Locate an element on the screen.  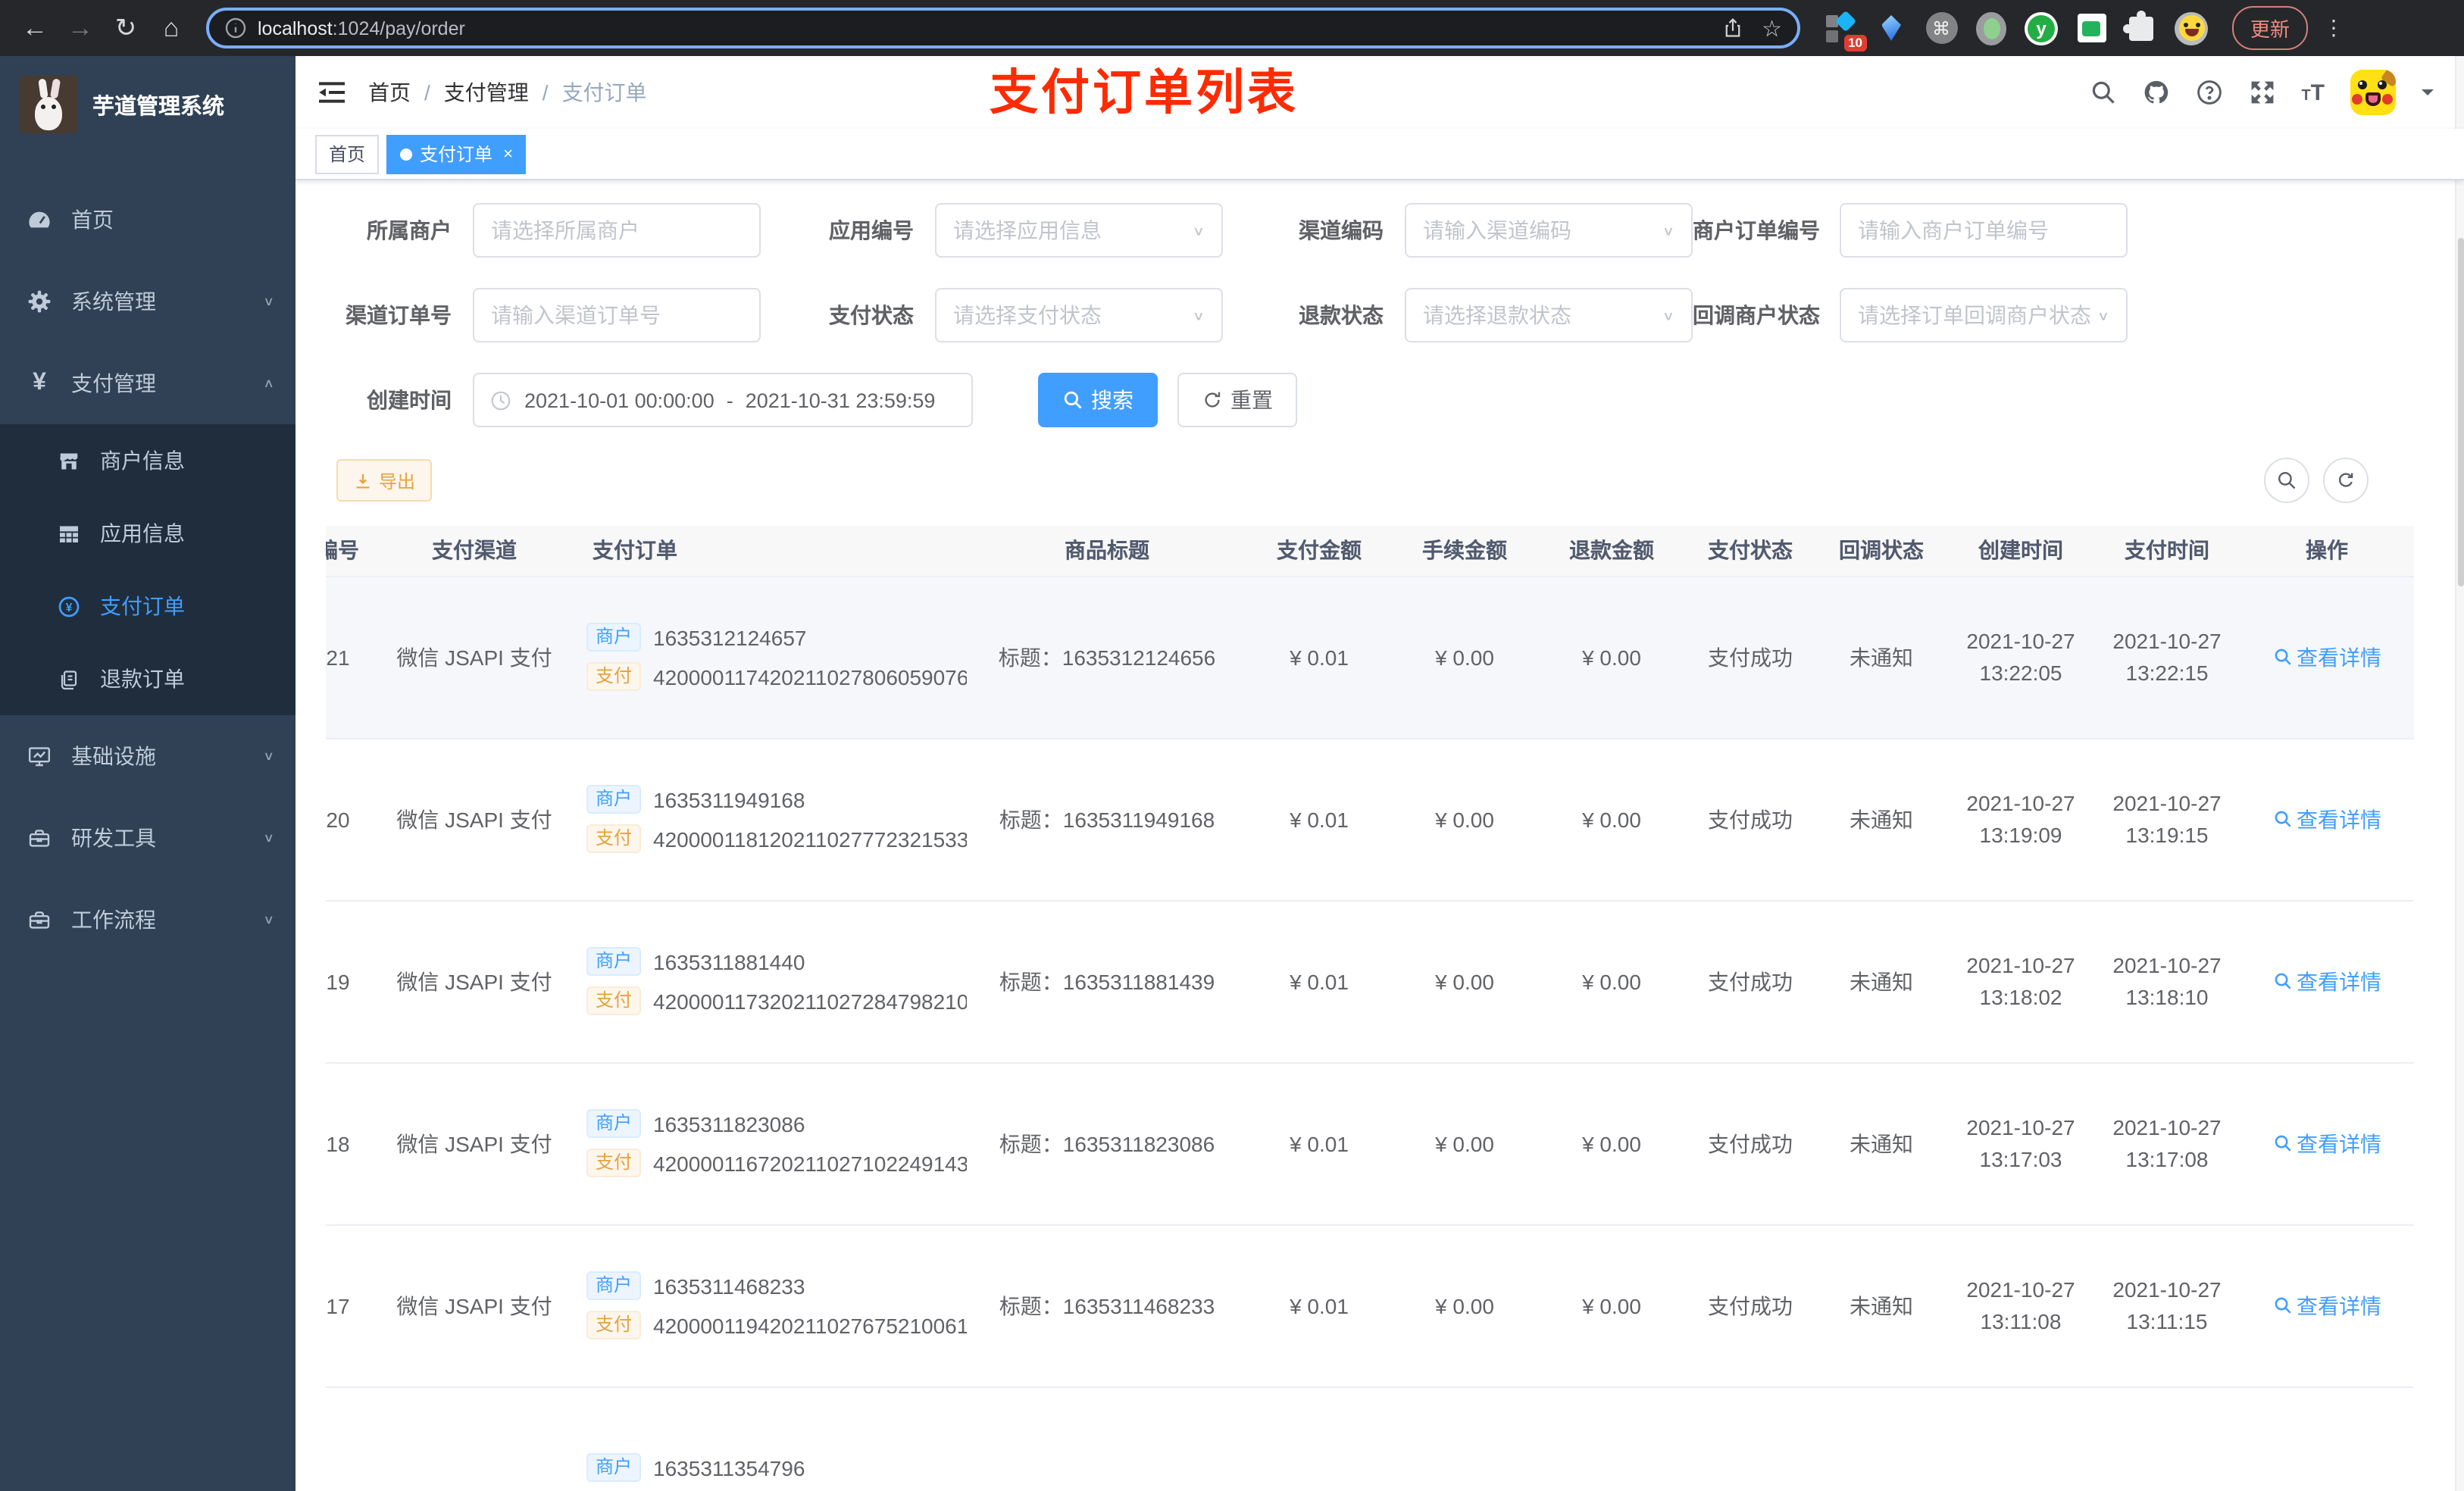
avatar-caret-icon is located at coordinates (2428, 95).